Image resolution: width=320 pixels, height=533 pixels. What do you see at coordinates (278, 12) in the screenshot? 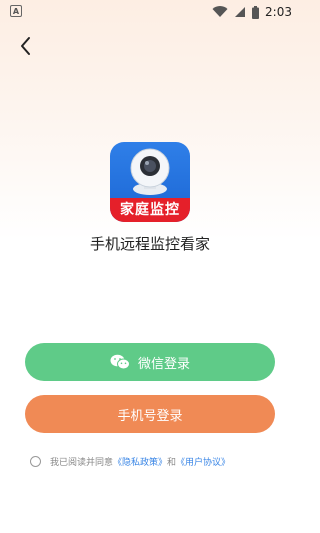
I see `status-time: 2:03` at bounding box center [278, 12].